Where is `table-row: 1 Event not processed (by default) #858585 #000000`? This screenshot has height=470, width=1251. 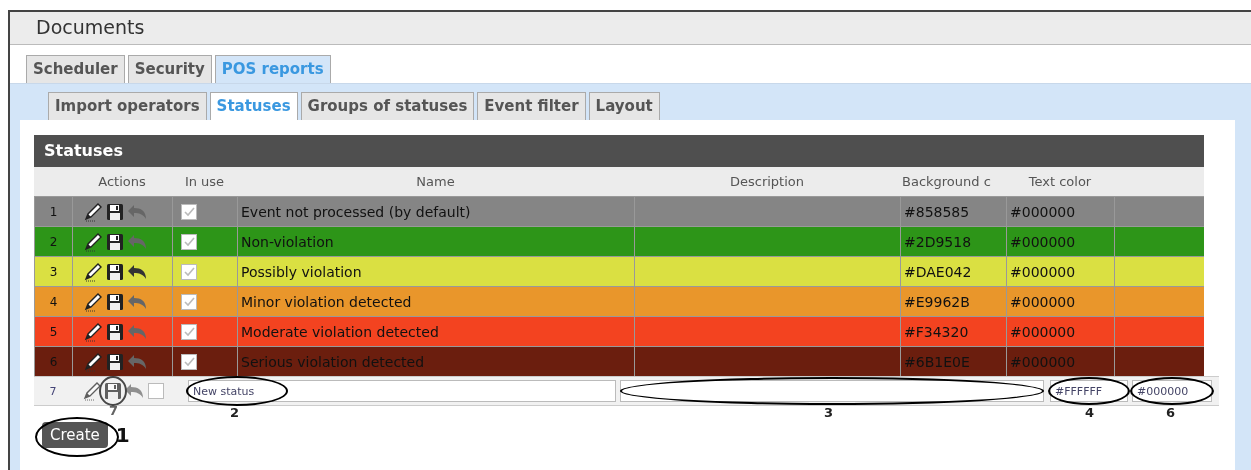 table-row: 1 Event not processed (by default) #858585 #000000 is located at coordinates (619, 211).